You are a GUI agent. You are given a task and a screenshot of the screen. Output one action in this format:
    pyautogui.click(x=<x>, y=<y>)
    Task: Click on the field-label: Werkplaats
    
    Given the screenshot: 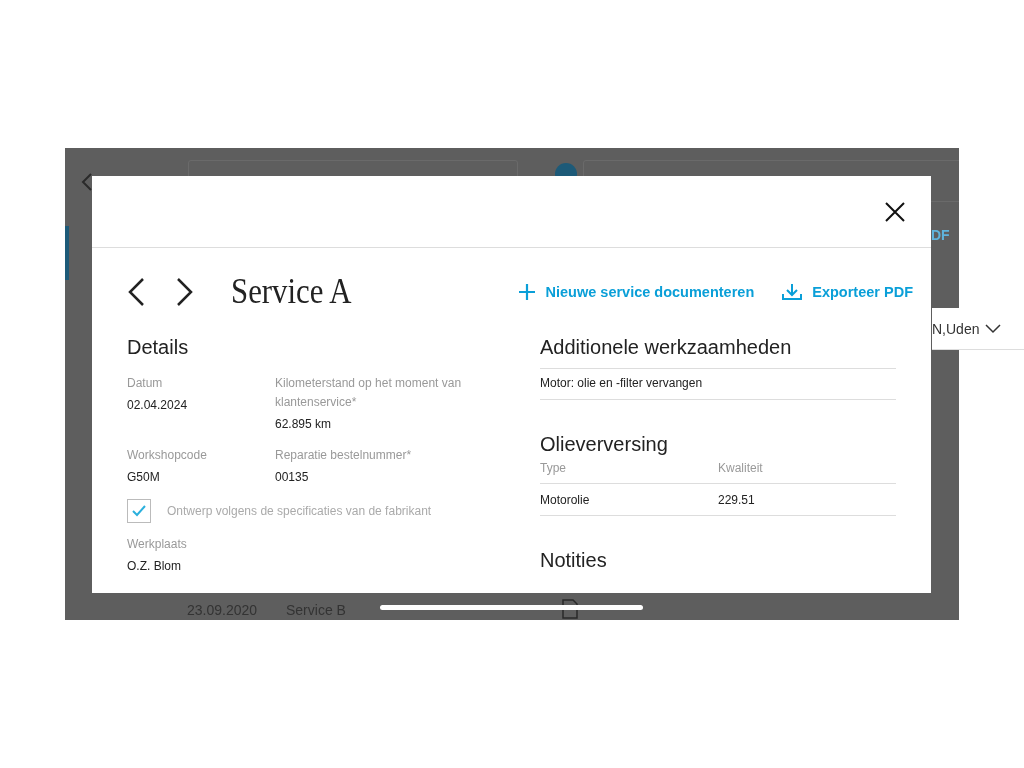 What is the action you would take?
    pyautogui.click(x=157, y=544)
    